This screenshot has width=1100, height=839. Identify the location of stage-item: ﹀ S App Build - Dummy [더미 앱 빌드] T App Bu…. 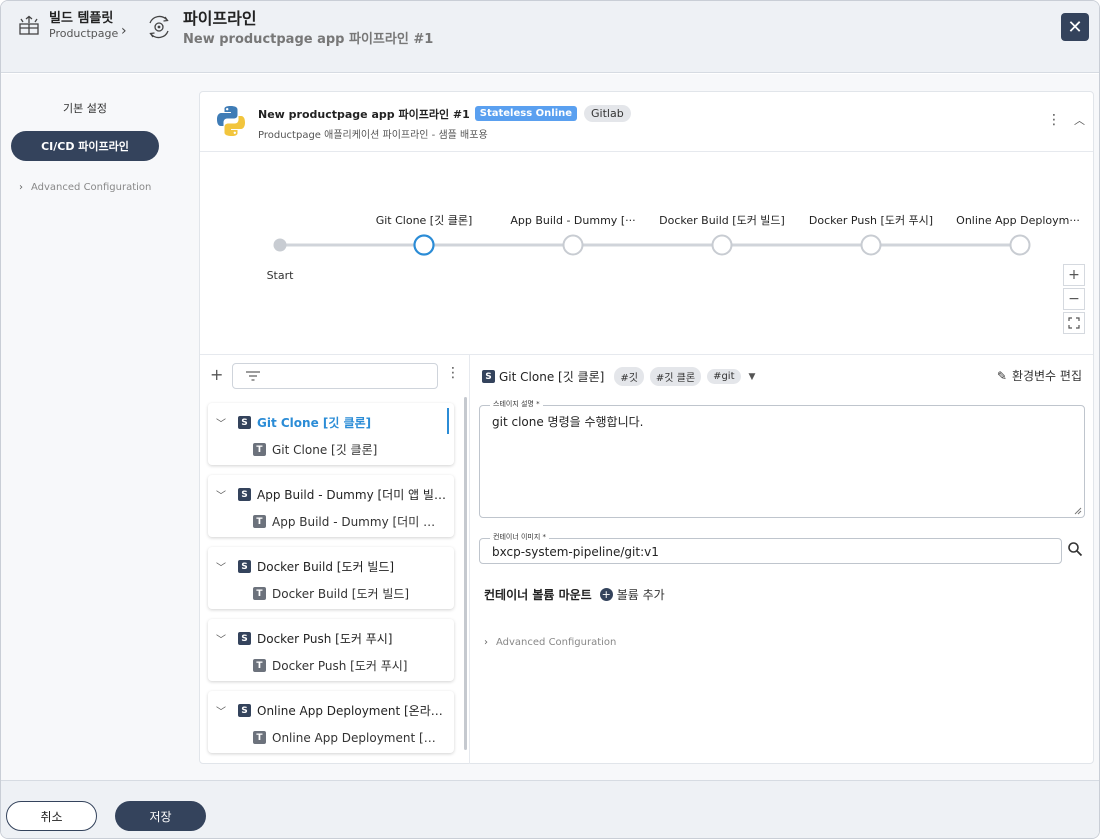
(331, 506).